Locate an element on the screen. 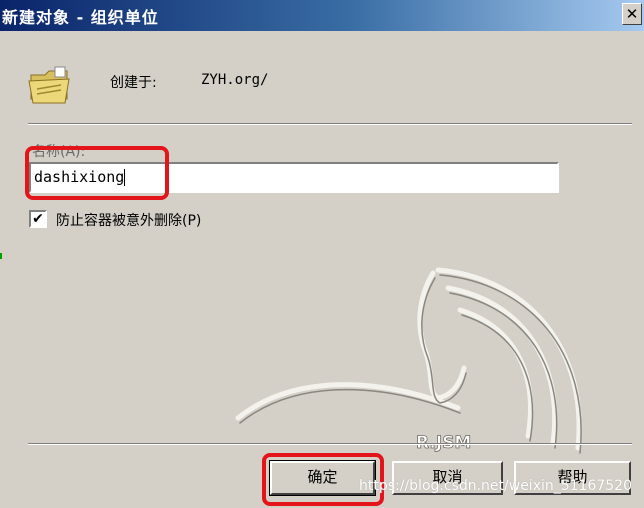 This screenshot has height=508, width=644. close-button: ✕ is located at coordinates (632, 14).